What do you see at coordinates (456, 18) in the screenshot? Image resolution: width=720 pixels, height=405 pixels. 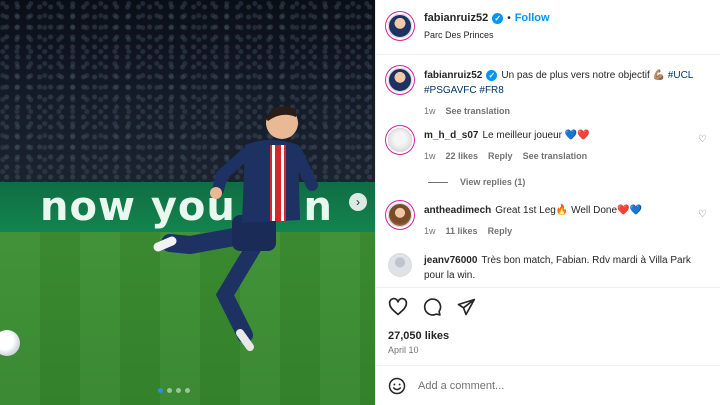 I see `author-username: fabianruiz52` at bounding box center [456, 18].